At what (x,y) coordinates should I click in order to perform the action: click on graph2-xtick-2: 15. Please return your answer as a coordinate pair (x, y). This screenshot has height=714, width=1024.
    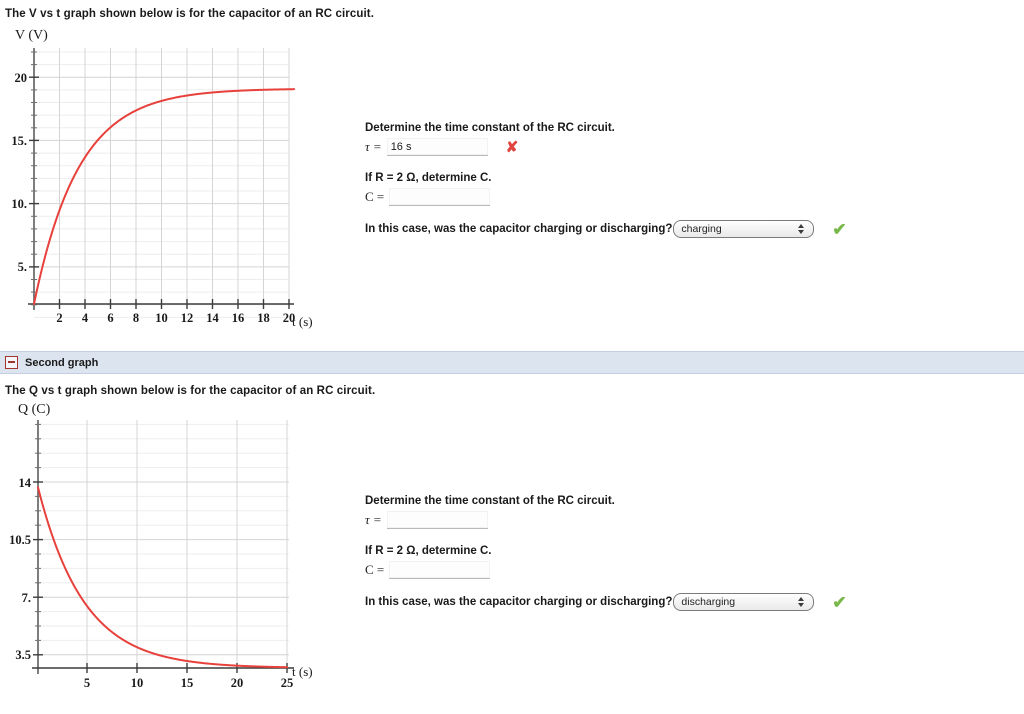
    Looking at the image, I should click on (187, 683).